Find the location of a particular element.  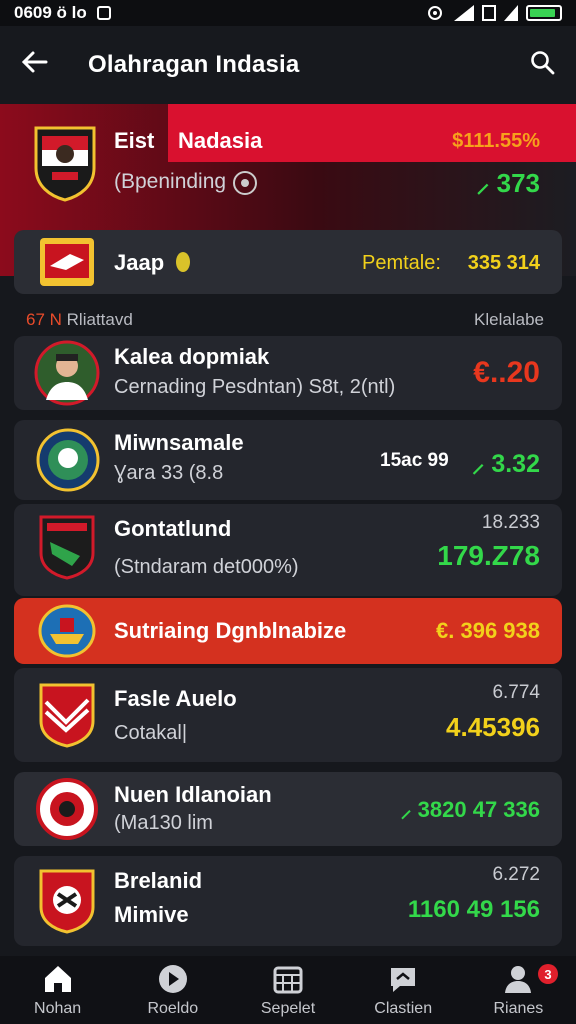

app-bar: Olahragan Indasia is located at coordinates (288, 65).